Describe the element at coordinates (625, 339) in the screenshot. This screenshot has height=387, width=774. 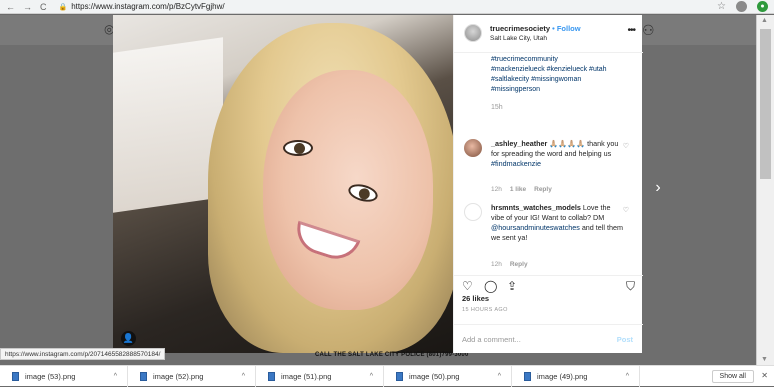
I see `post-comment-button: Post` at that location.